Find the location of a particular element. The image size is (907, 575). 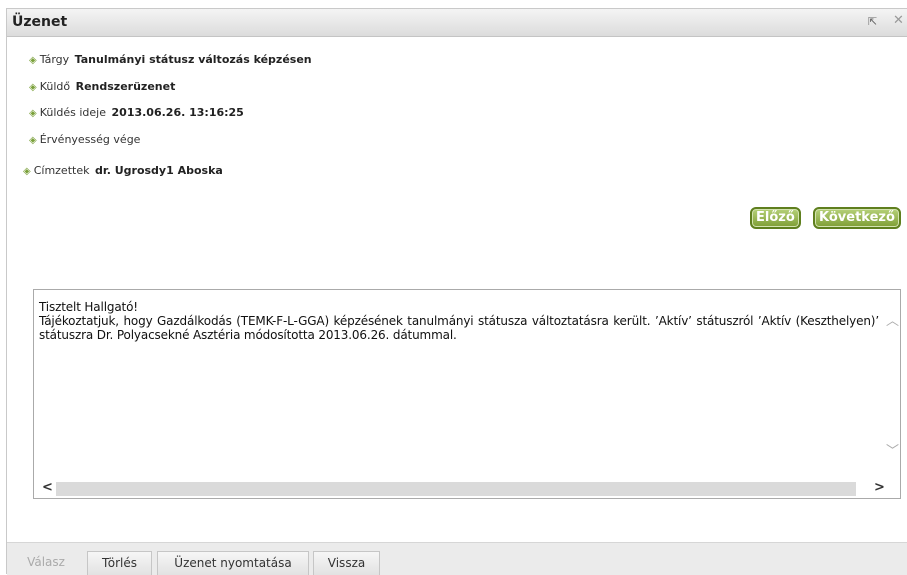

previous-button: Előző is located at coordinates (775, 218).